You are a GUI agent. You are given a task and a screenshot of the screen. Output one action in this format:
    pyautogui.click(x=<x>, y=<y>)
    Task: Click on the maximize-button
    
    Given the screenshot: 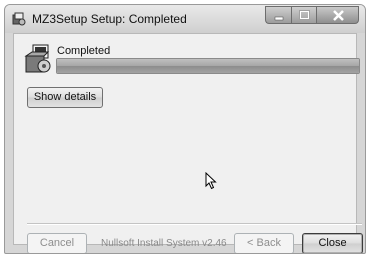 What is the action you would take?
    pyautogui.click(x=303, y=15)
    